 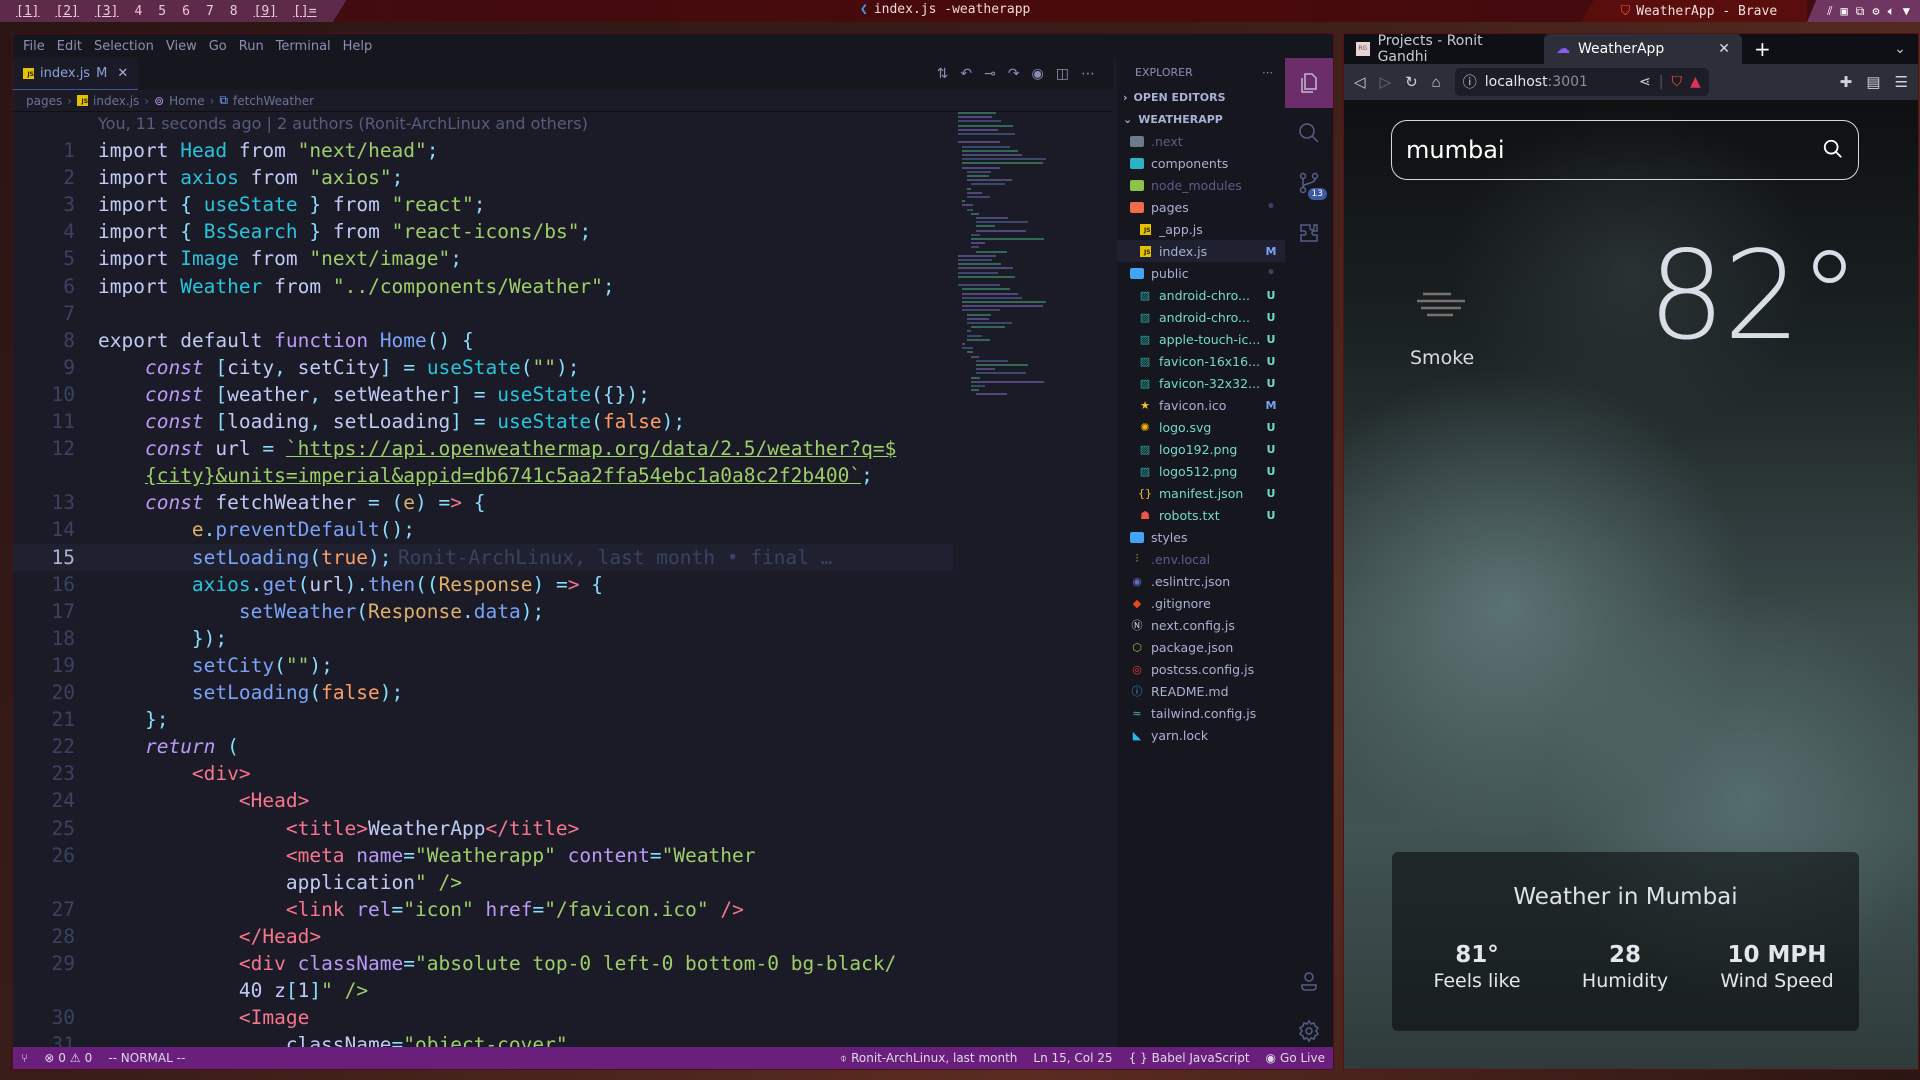 What do you see at coordinates (483, 773) in the screenshot?
I see `code-line: 23 <div>` at bounding box center [483, 773].